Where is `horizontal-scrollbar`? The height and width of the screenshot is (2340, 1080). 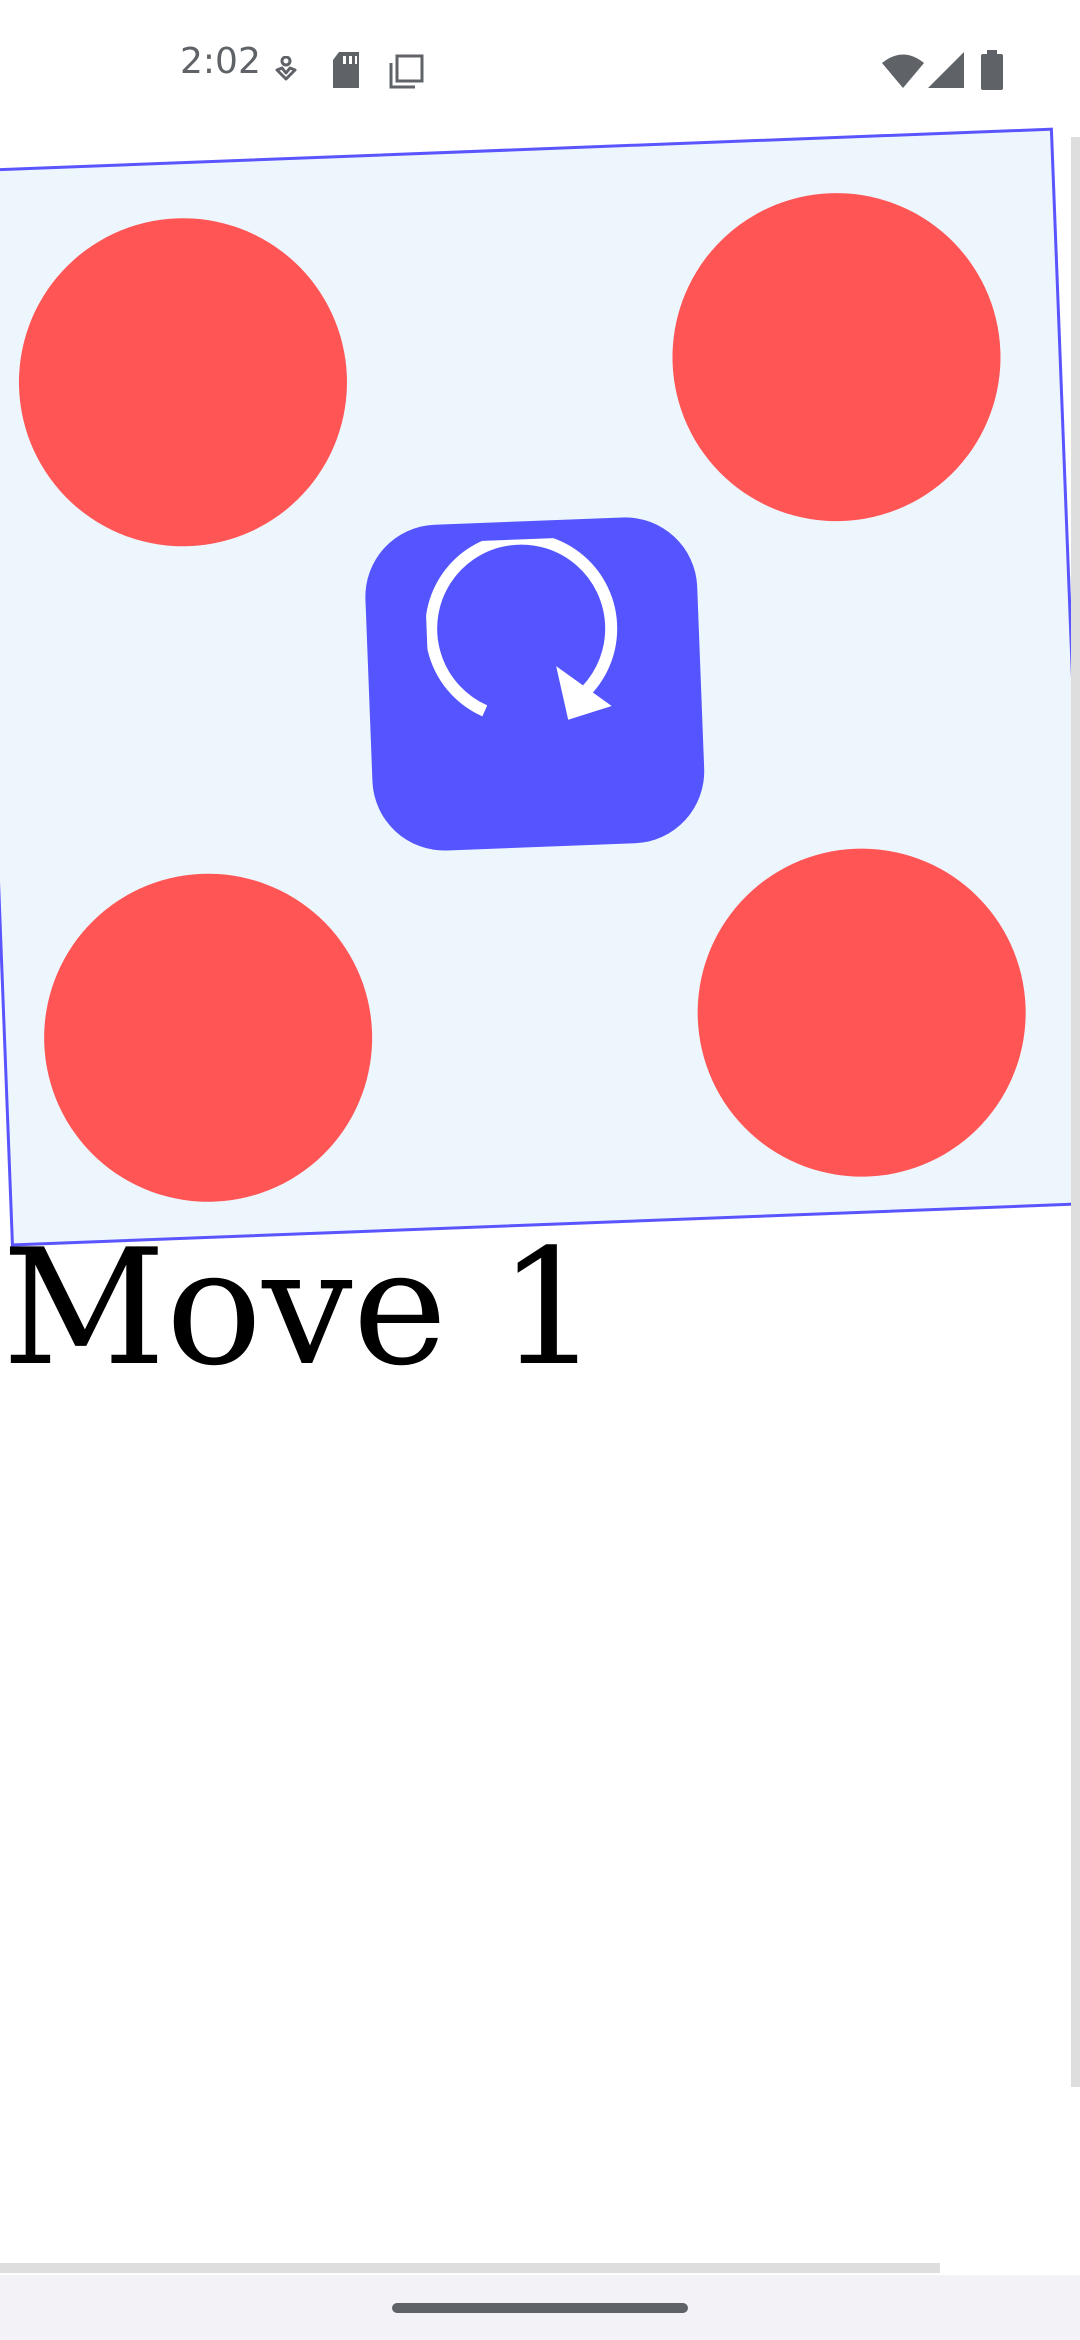 horizontal-scrollbar is located at coordinates (470, 2268).